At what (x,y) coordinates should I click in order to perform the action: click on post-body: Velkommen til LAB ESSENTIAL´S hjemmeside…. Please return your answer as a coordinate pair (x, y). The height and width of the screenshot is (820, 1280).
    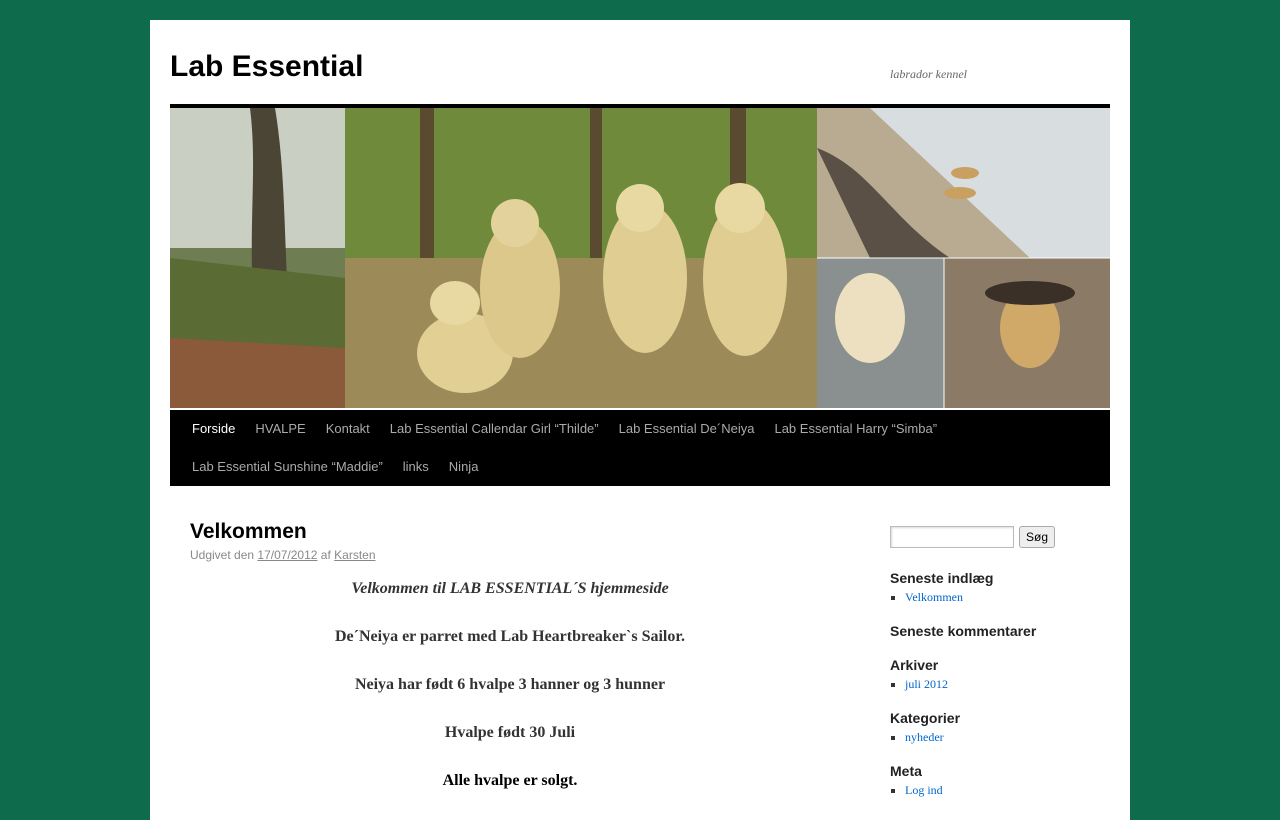
    Looking at the image, I should click on (510, 685).